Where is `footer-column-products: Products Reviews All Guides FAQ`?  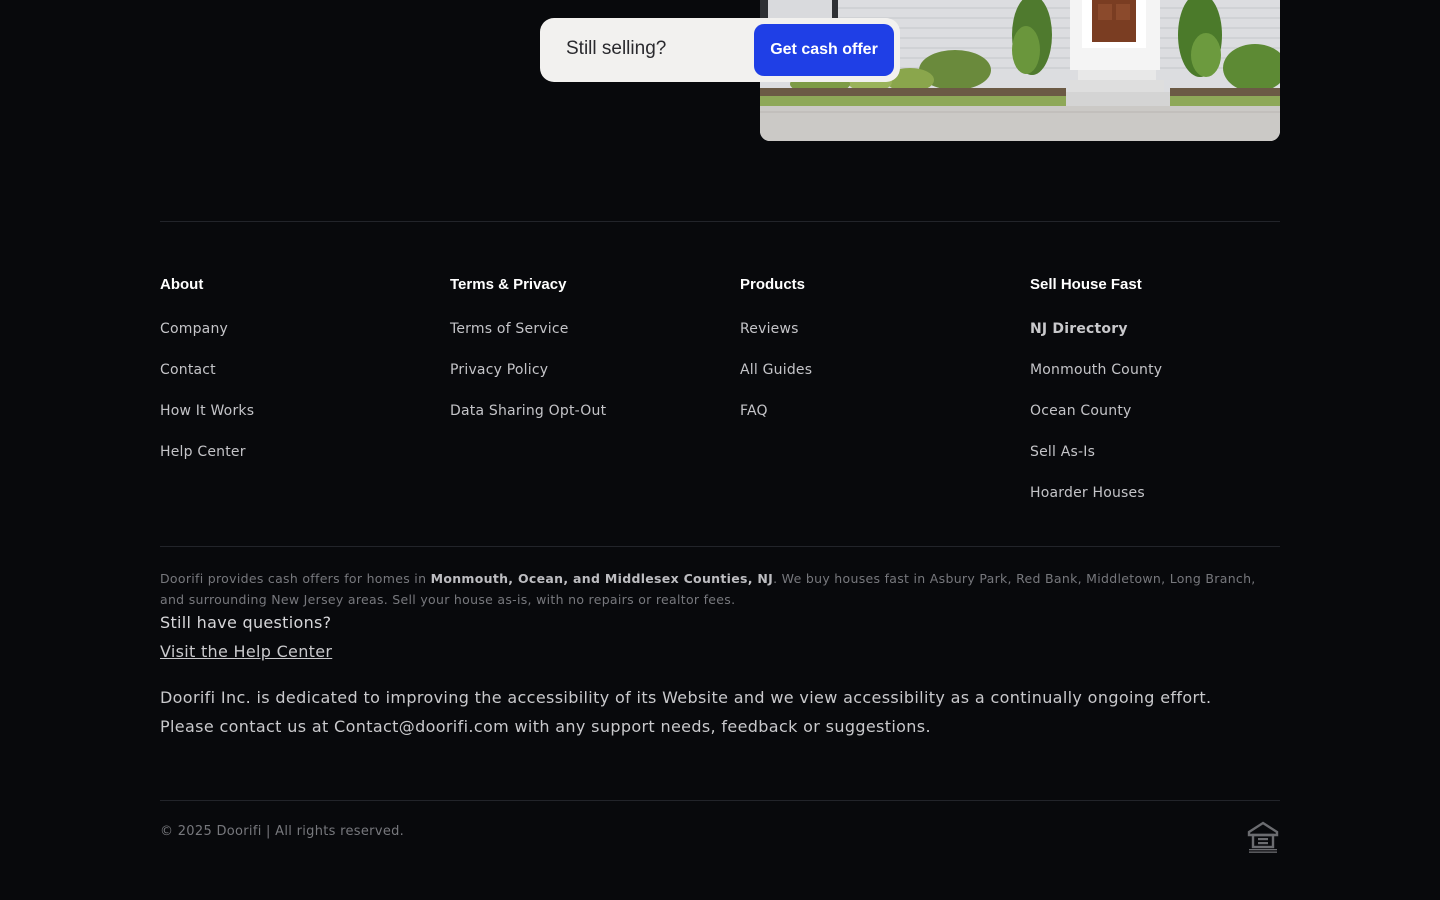
footer-column-products: Products Reviews All Guides FAQ is located at coordinates (880, 359).